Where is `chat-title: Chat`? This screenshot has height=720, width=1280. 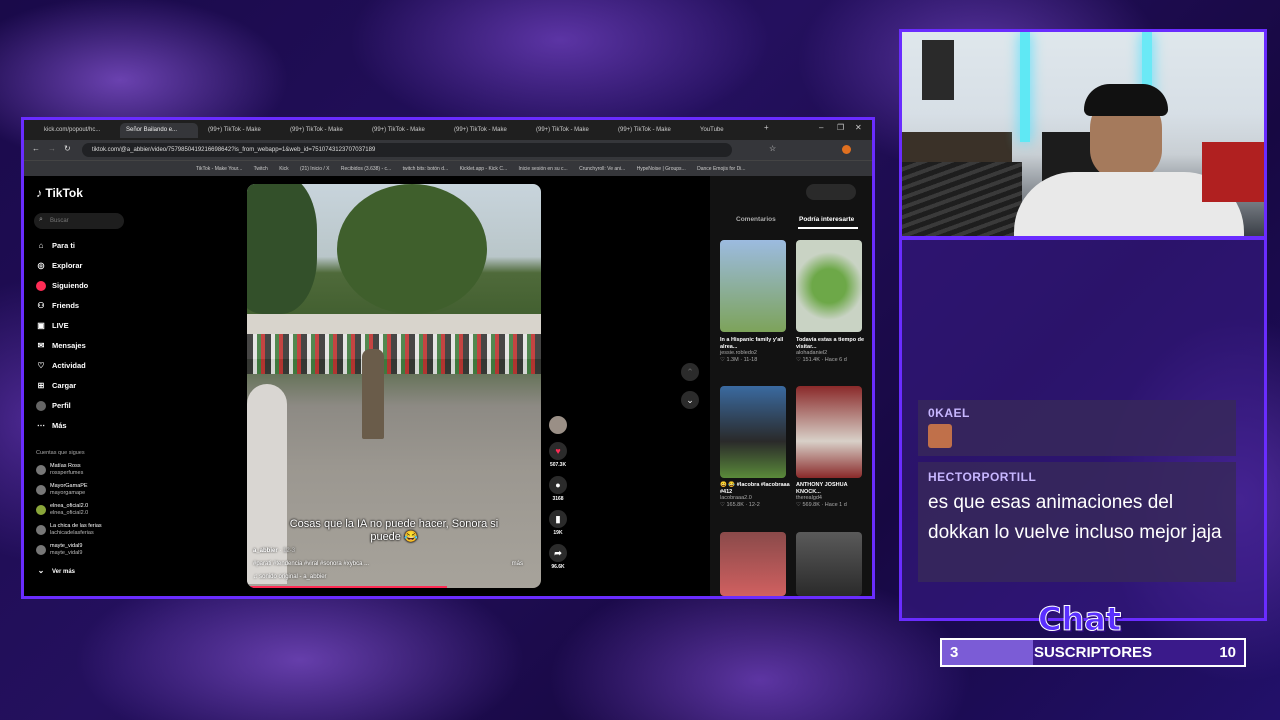 chat-title: Chat is located at coordinates (1079, 619).